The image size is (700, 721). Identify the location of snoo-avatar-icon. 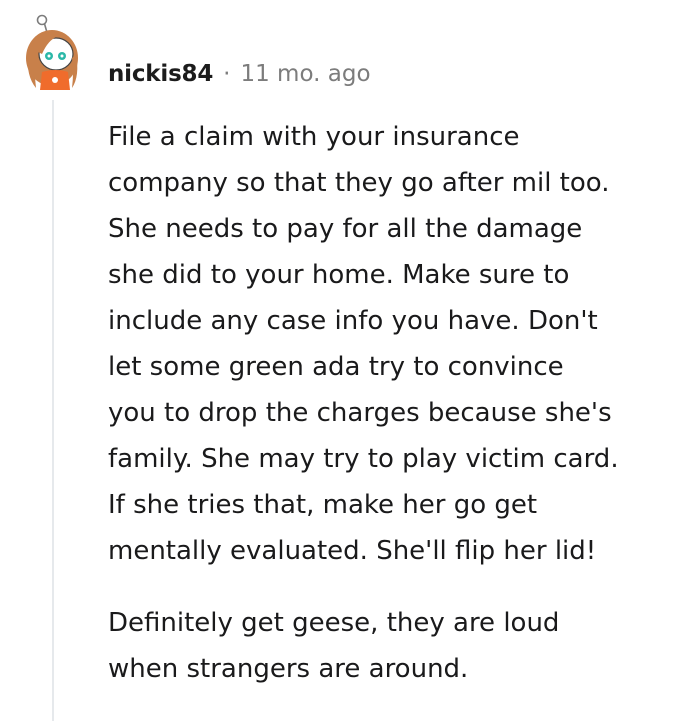
(52, 52).